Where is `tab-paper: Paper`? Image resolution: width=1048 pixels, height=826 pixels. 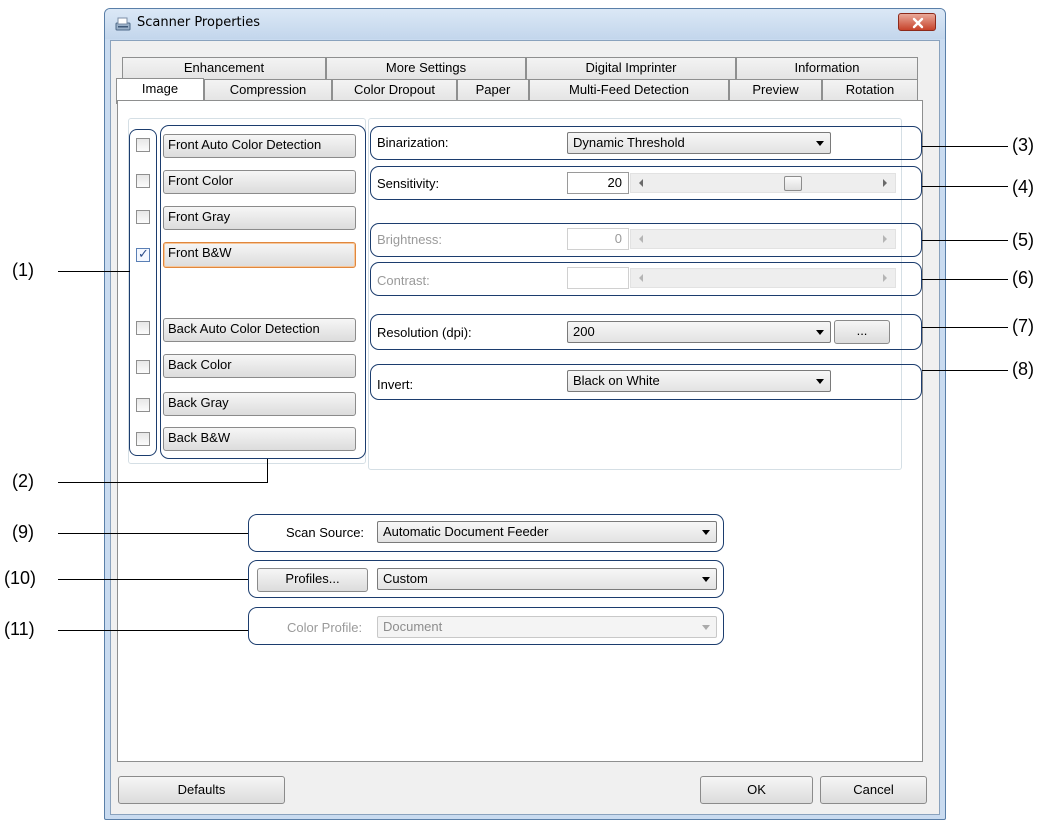
tab-paper: Paper is located at coordinates (493, 90).